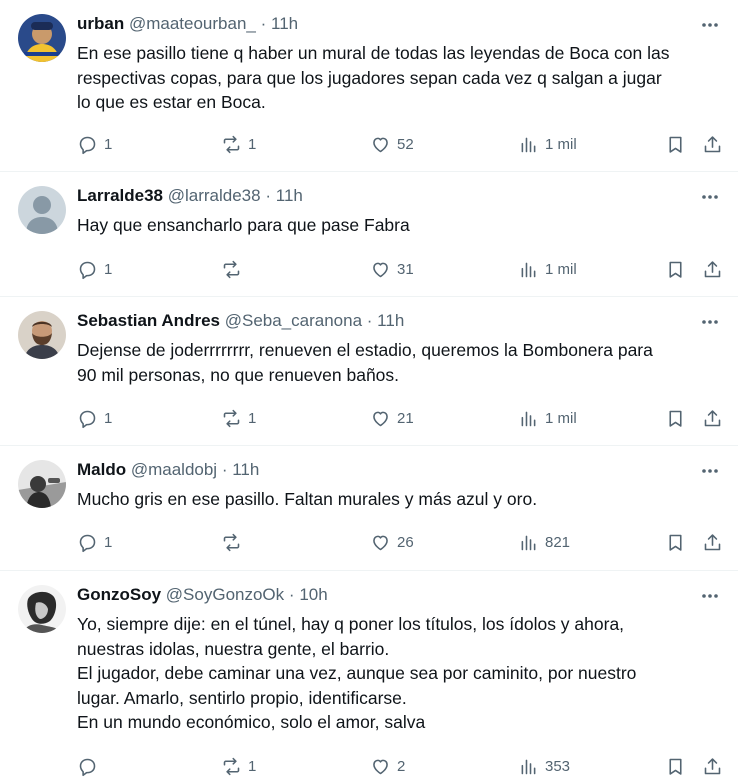 Image resolution: width=738 pixels, height=778 pixels. I want to click on action-bar: 1 2 353, so click(402, 766).